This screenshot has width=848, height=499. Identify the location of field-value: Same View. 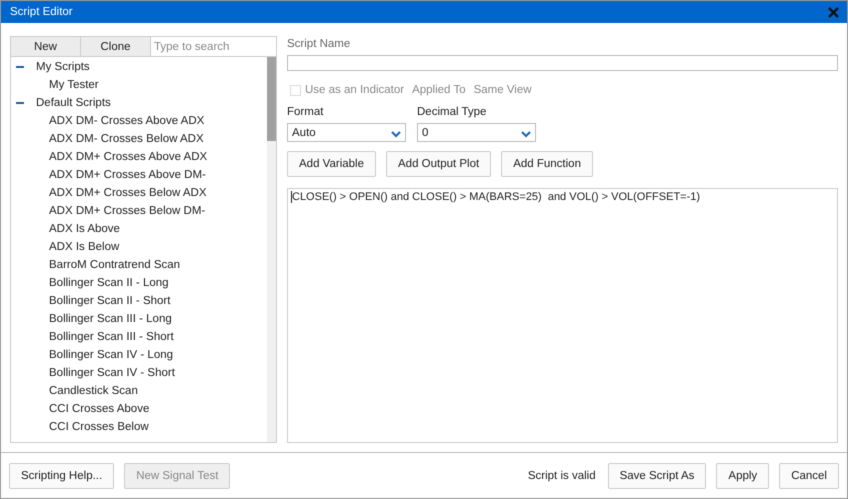
(503, 90).